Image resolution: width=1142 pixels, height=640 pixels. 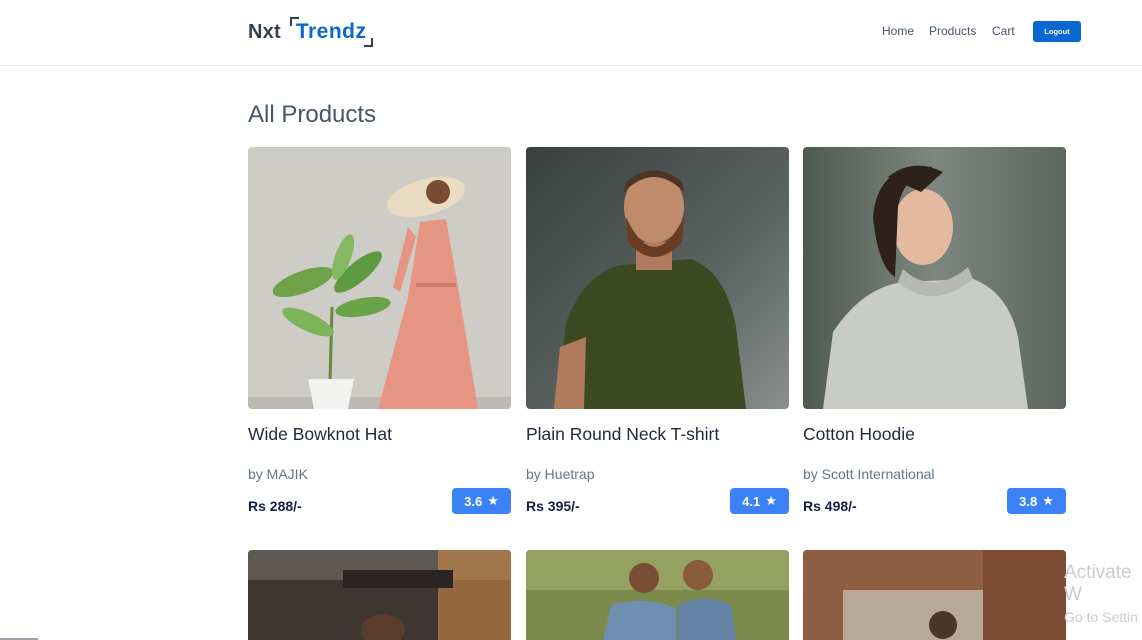 I want to click on bracket-bottom-right-icon, so click(x=368, y=42).